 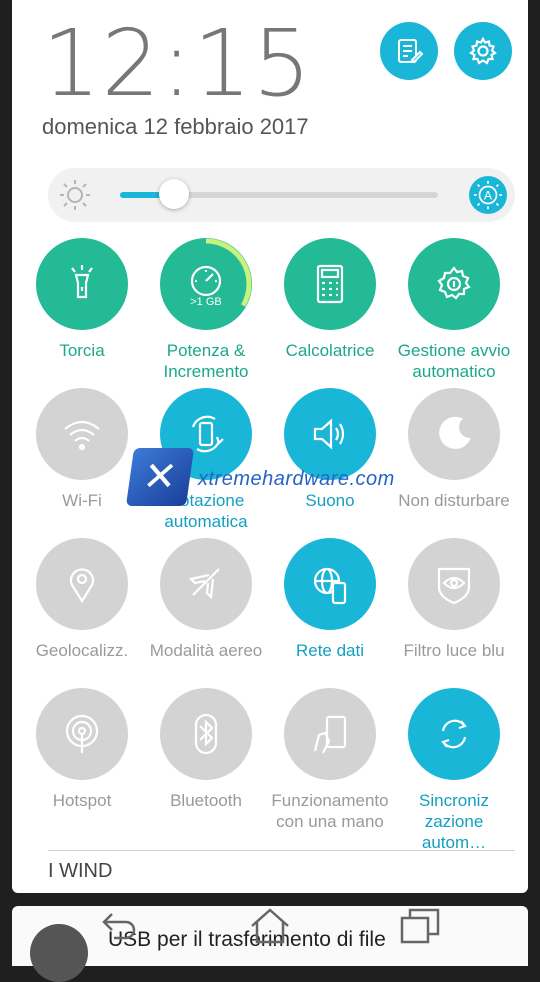 I want to click on hotspot-icon, so click(x=82, y=733).